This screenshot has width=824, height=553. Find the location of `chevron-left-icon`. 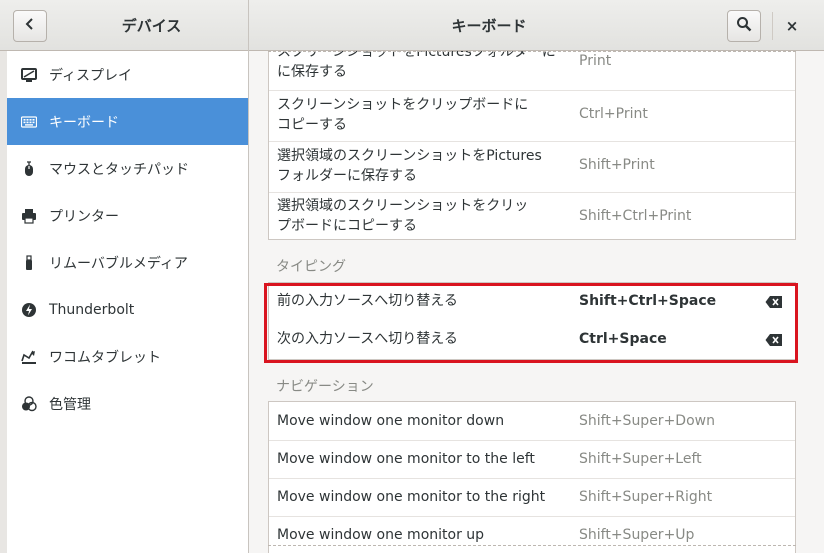

chevron-left-icon is located at coordinates (30, 26).